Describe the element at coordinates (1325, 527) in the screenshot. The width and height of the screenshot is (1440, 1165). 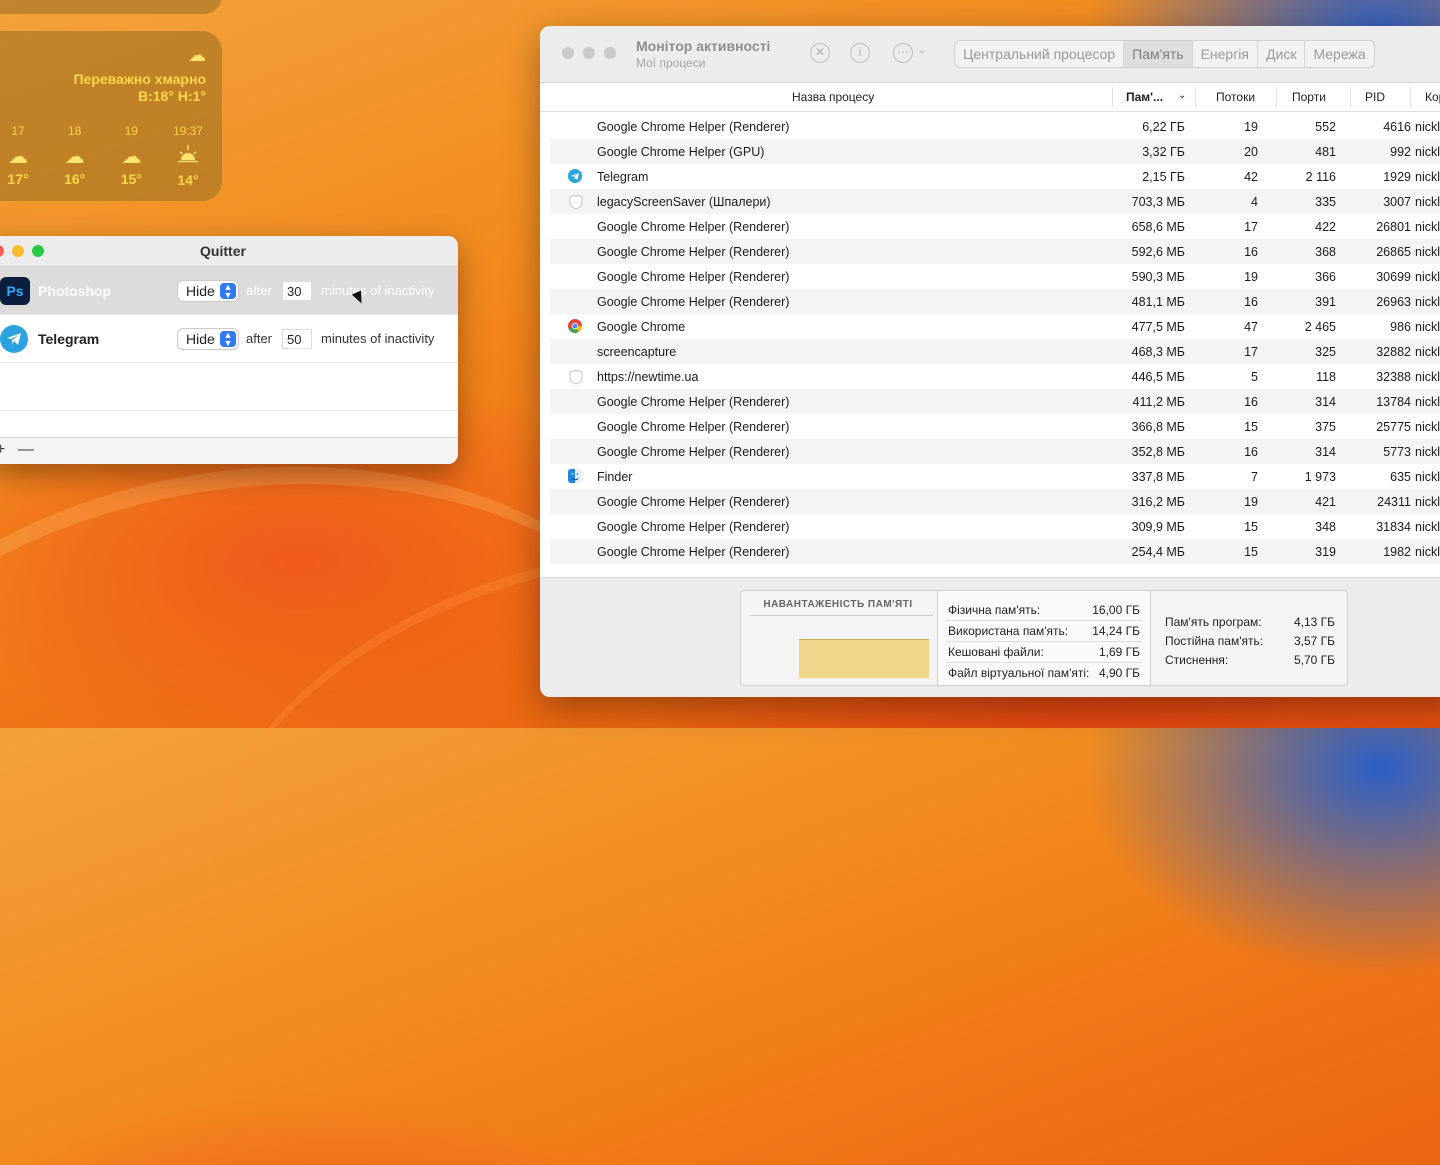
I see `process-ports: 348` at that location.